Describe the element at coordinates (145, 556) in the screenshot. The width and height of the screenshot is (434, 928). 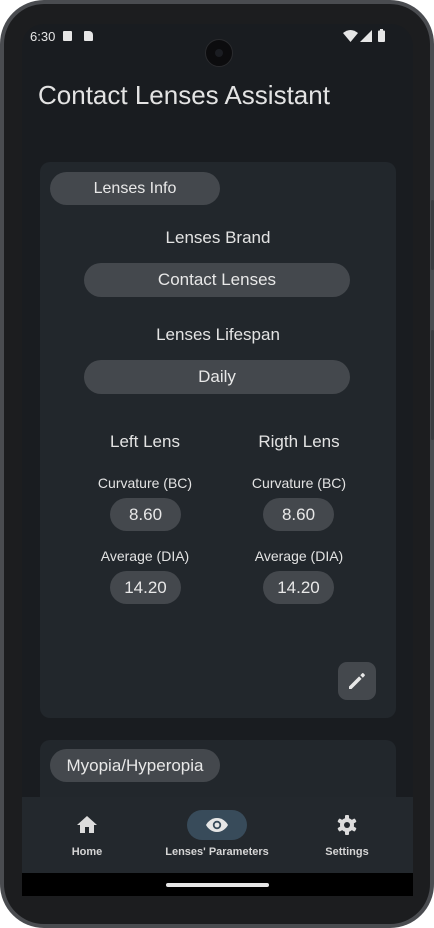
I see `left-diameter-label: Average (DIA)` at that location.